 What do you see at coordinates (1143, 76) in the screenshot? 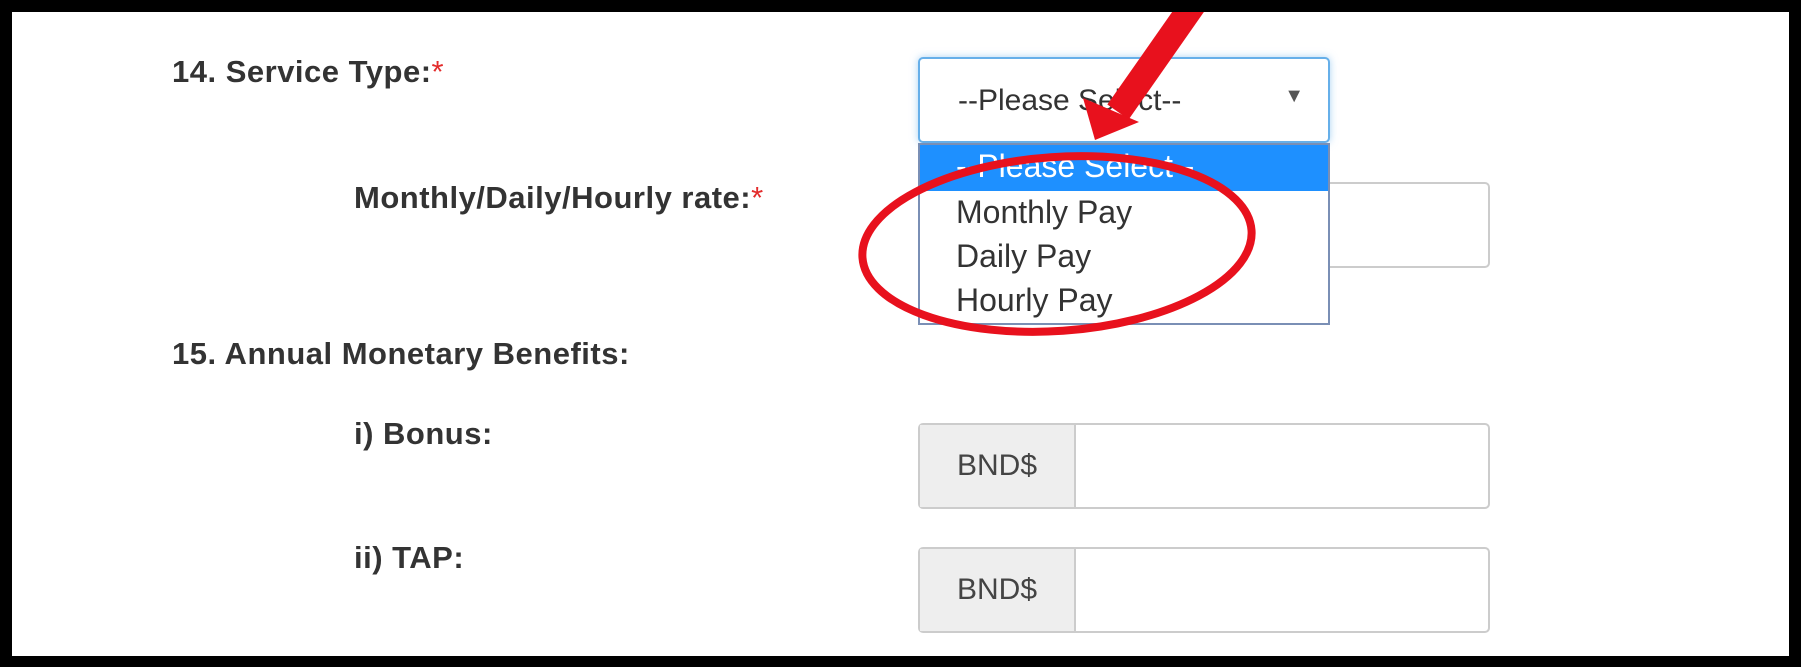
I see `pointer-arrow-icon` at bounding box center [1143, 76].